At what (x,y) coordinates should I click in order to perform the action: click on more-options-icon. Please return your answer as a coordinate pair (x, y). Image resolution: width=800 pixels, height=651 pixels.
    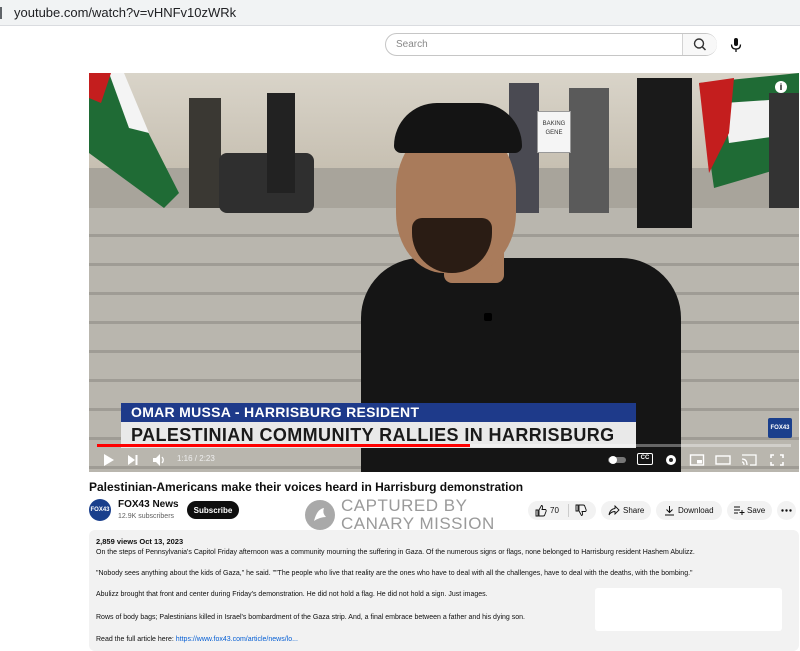
    Looking at the image, I should click on (786, 510).